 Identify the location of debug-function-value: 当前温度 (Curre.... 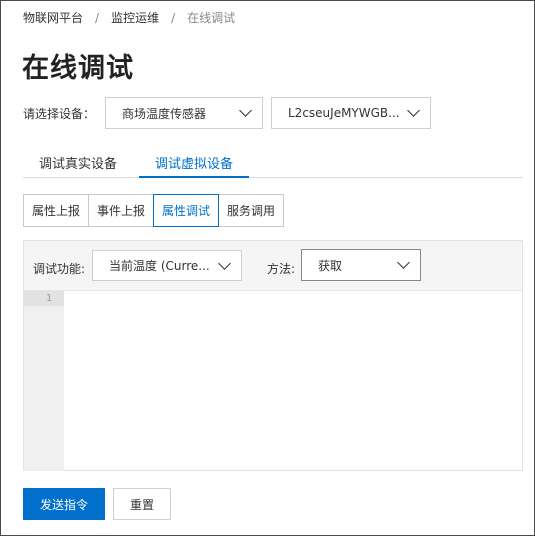
(159, 266).